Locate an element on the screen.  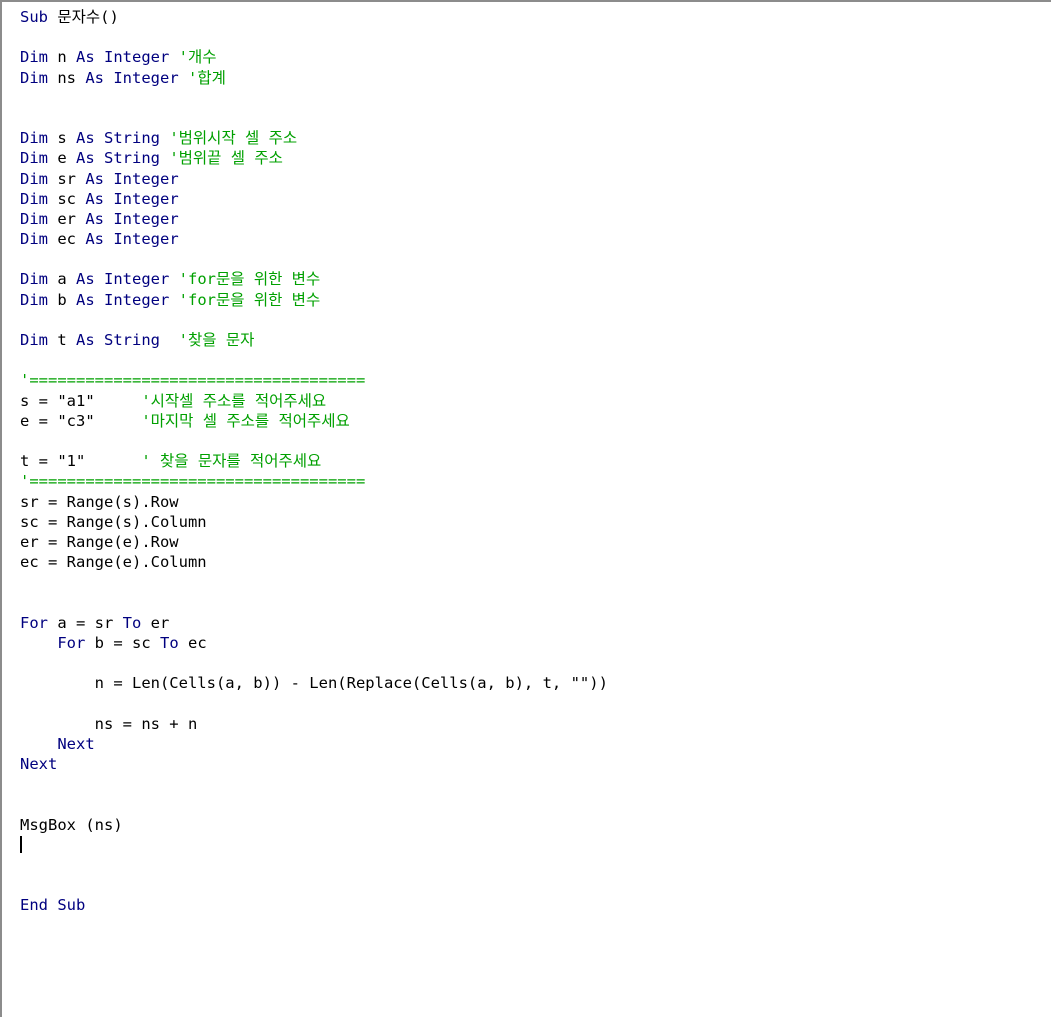
code-line: Sub 문자수() is located at coordinates (535, 17).